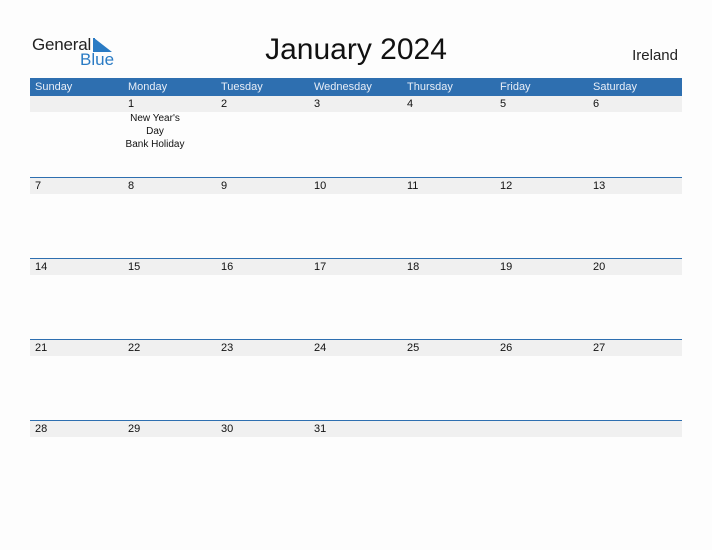 The image size is (712, 550). I want to click on day-number: 25, so click(413, 348).